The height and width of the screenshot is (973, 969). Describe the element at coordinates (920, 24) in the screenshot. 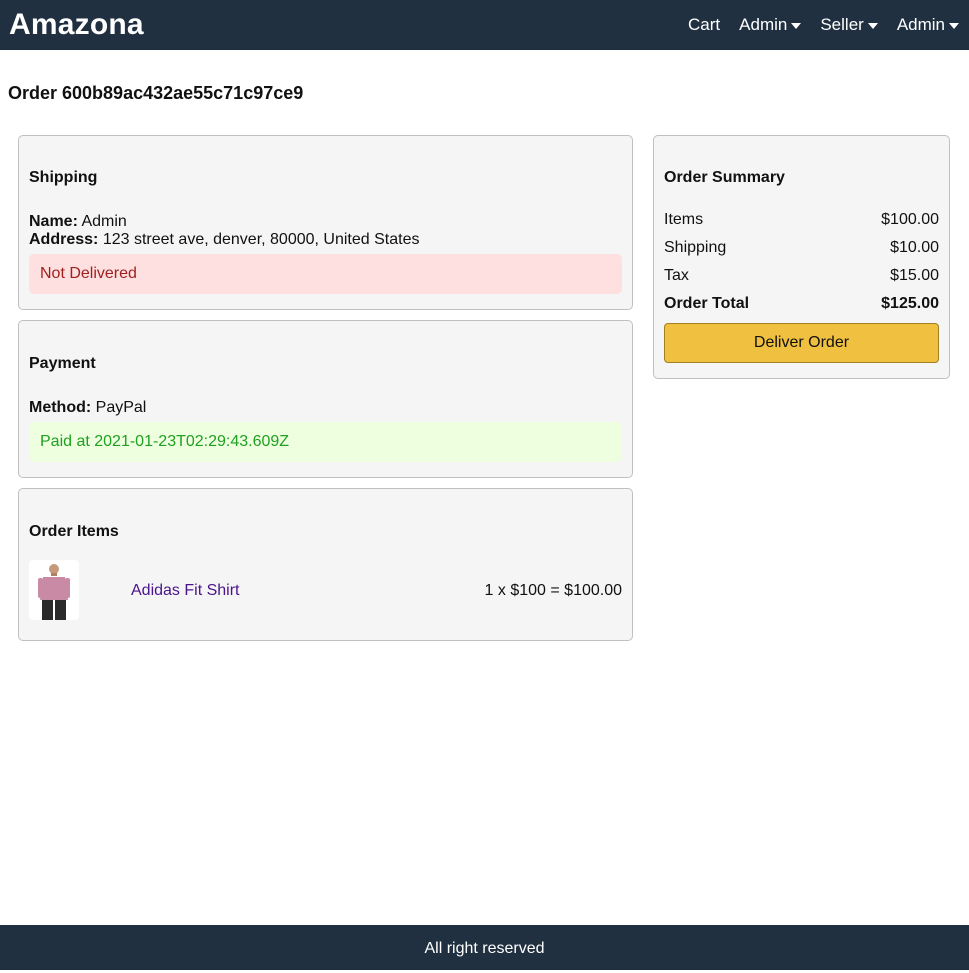

I see `admin-dropdown-label: Admin` at that location.